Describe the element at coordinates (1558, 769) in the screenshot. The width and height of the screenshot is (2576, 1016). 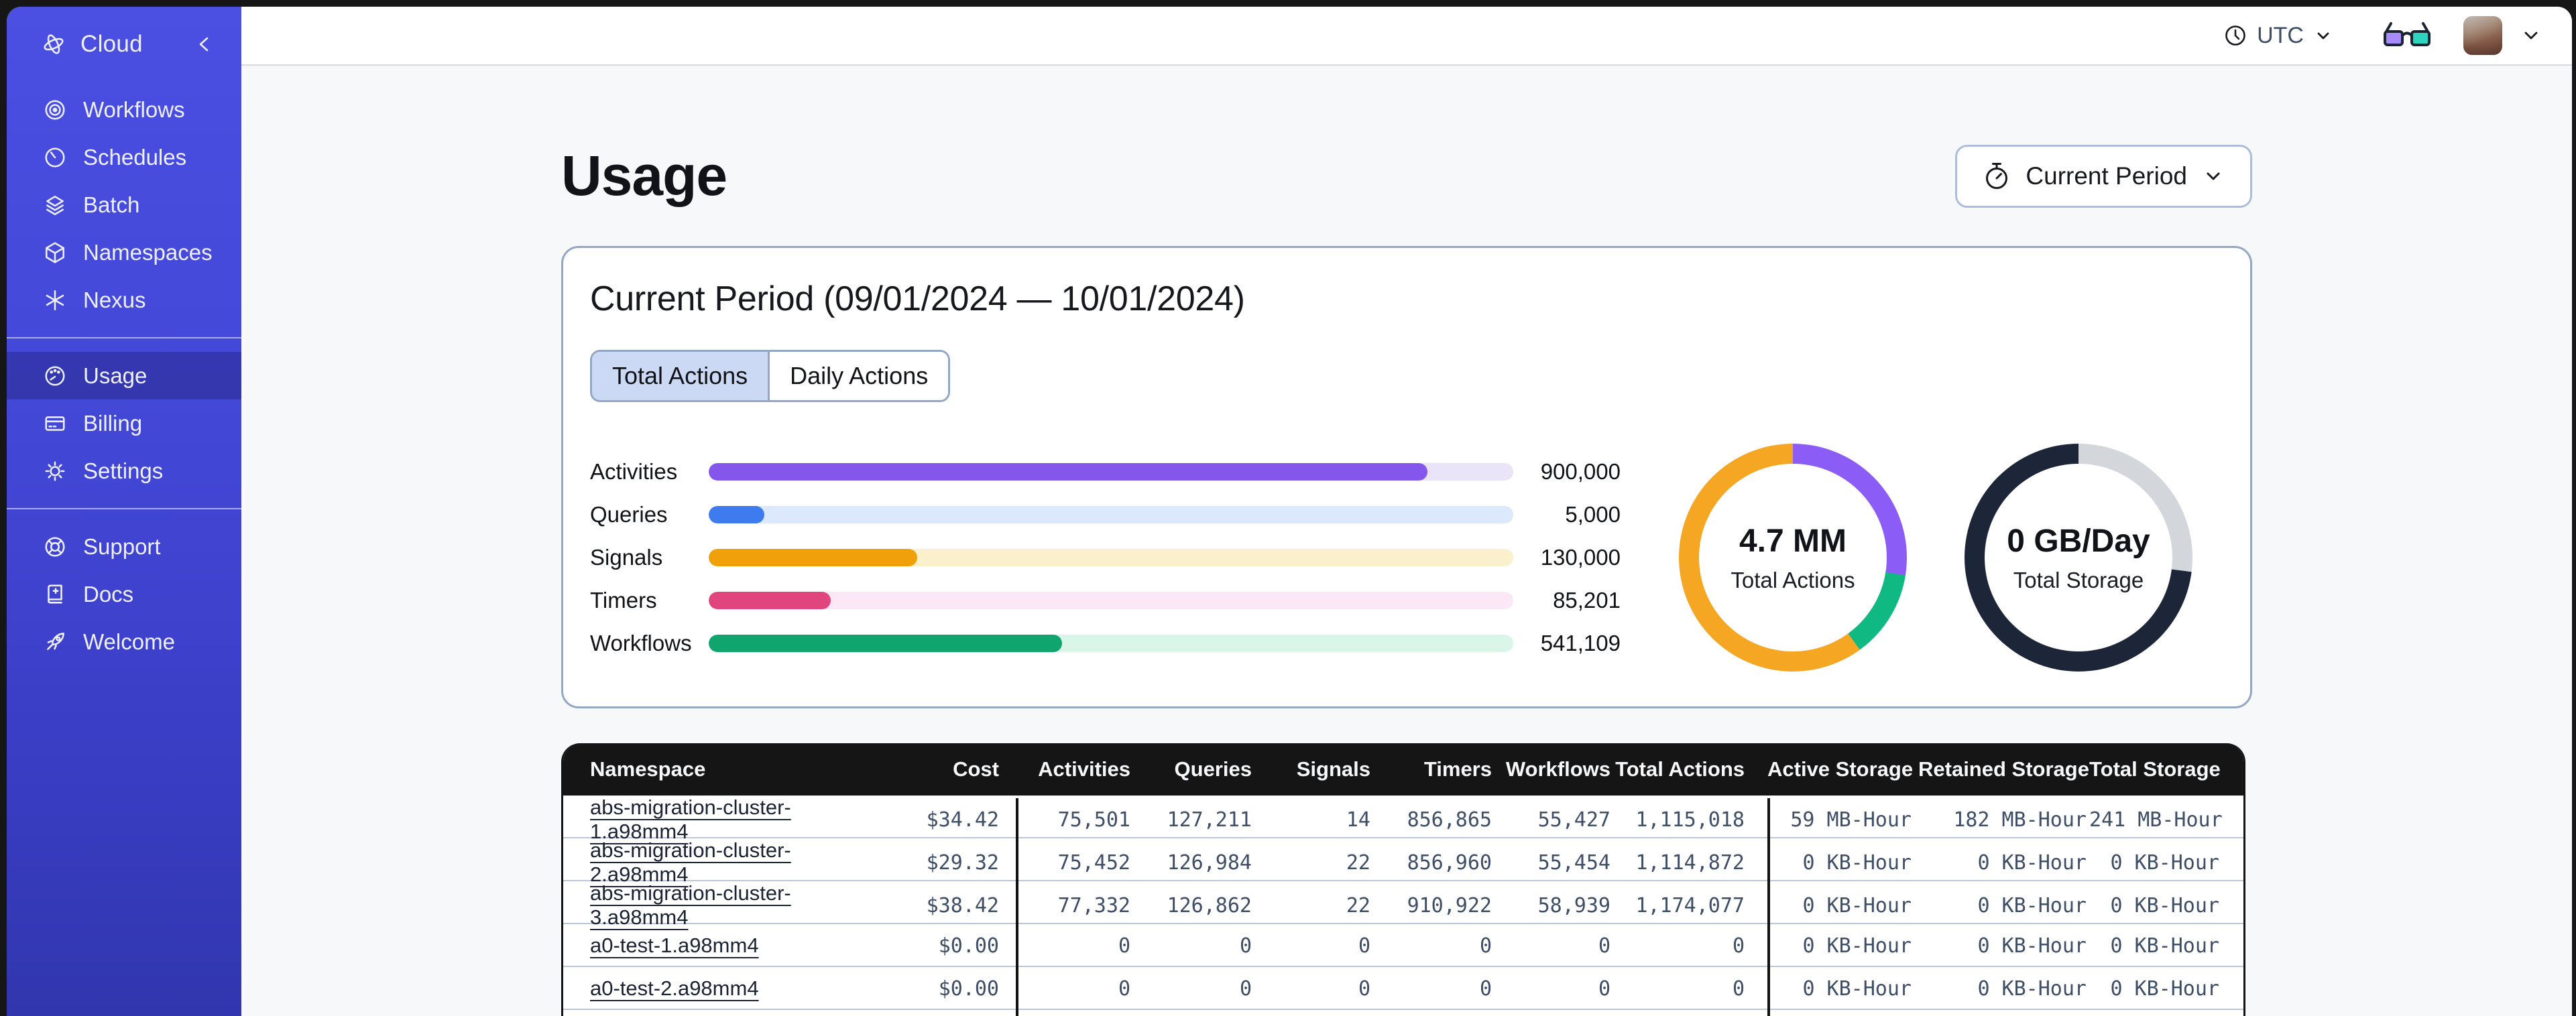
I see `column-header-workflows: Workflows` at that location.